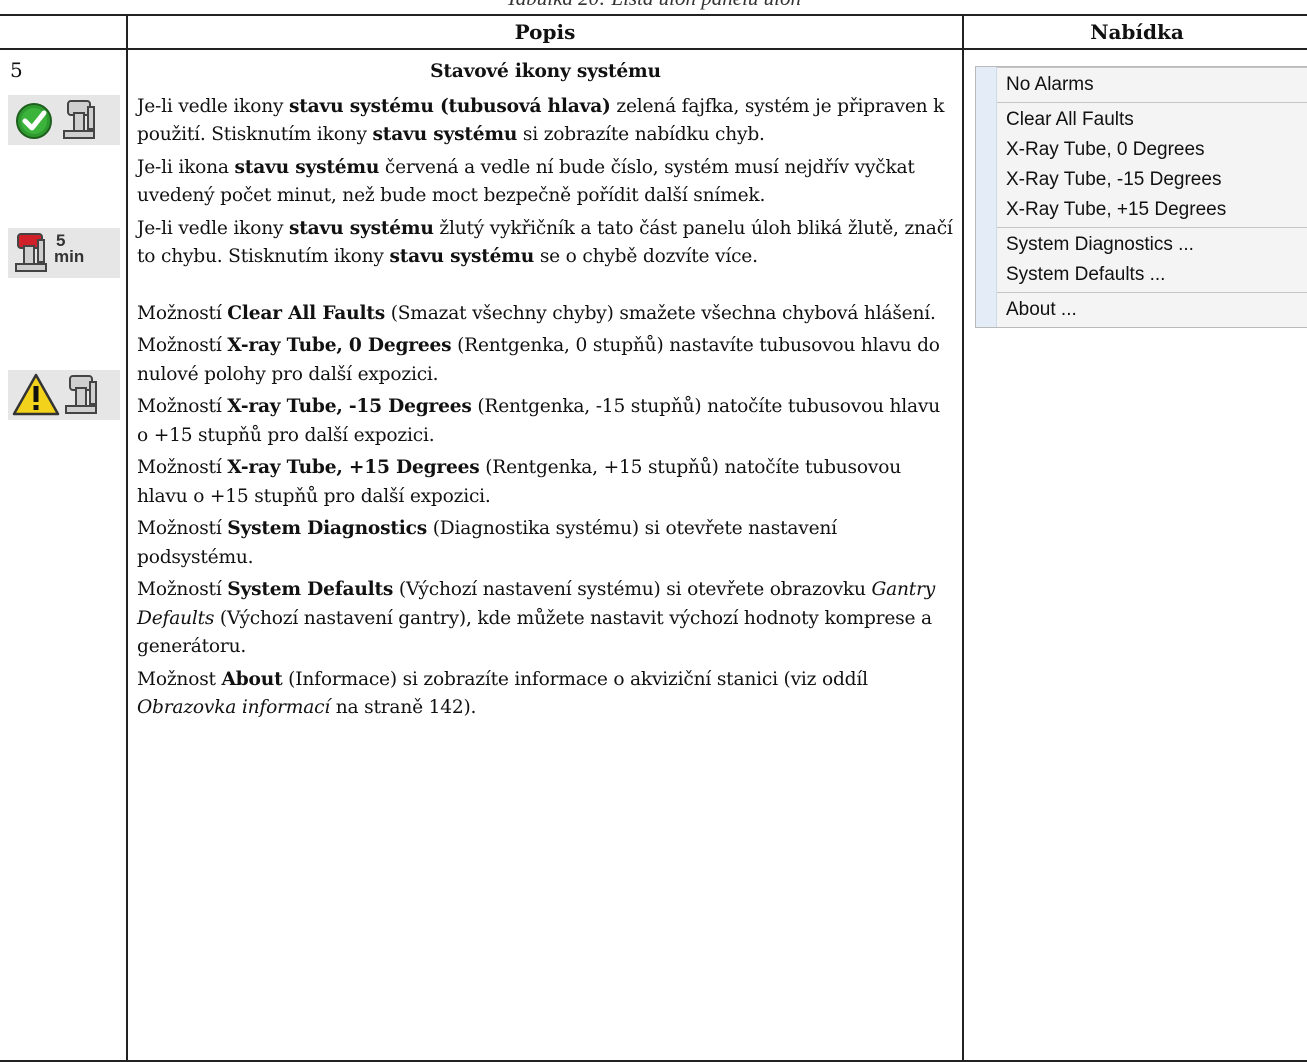 The width and height of the screenshot is (1307, 1062). I want to click on icon-column: 5 5 min, so click(64, 555).